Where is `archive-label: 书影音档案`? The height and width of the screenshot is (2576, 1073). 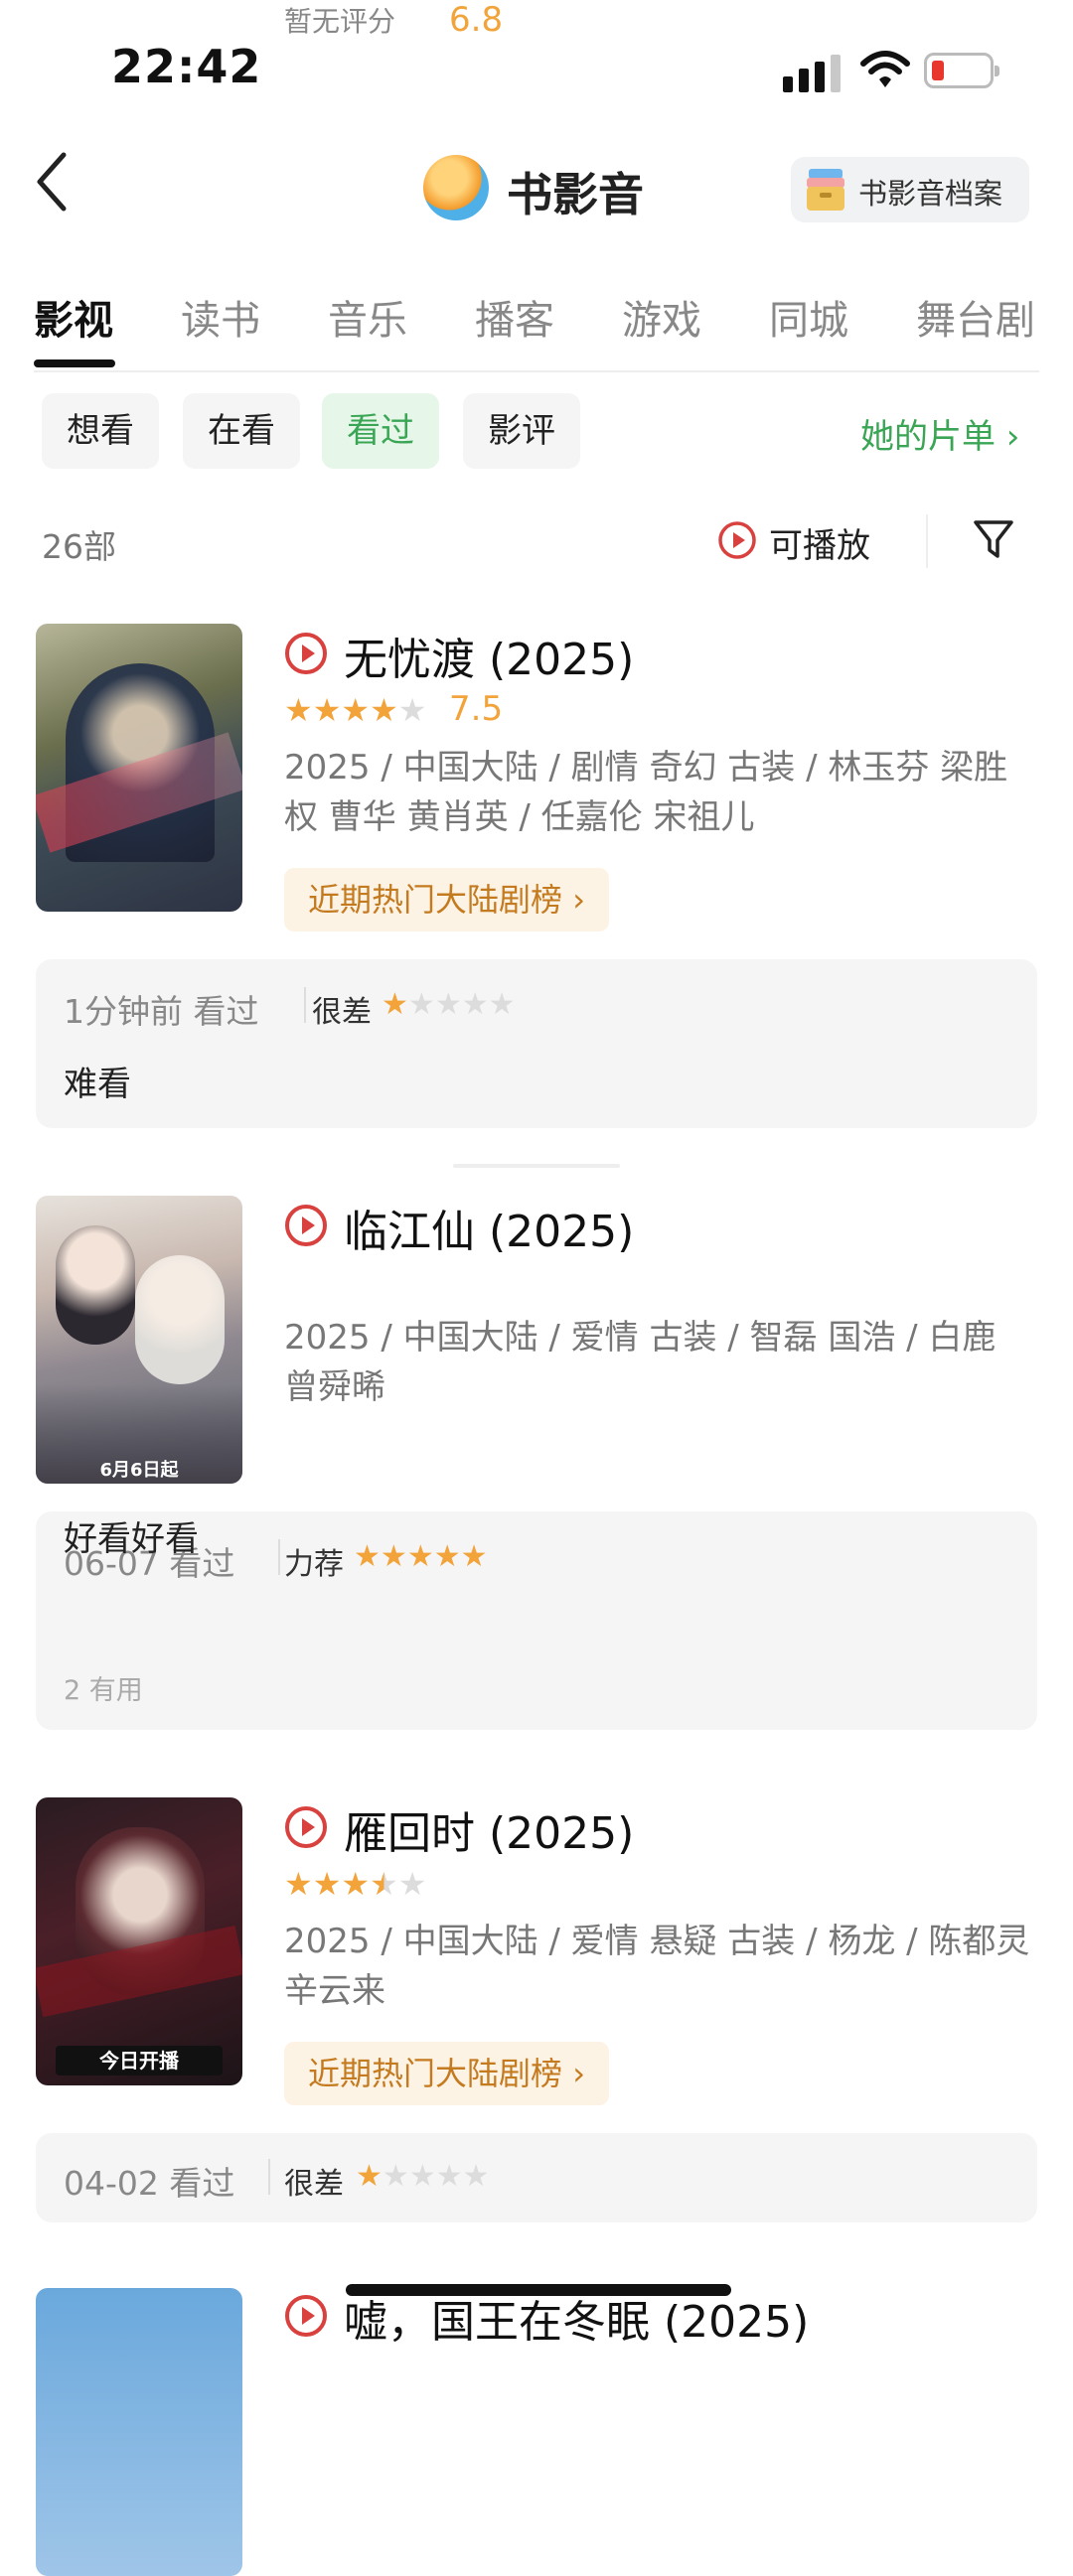
archive-label: 书影音档案 is located at coordinates (930, 194).